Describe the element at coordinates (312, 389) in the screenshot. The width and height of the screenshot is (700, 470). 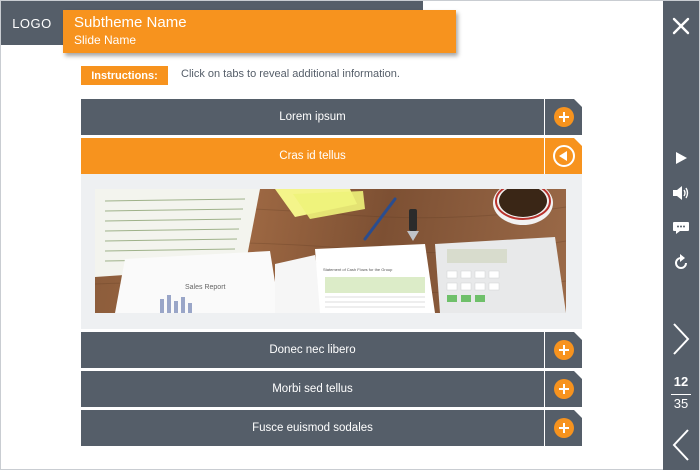
I see `tab-label: Morbi sed tellus` at that location.